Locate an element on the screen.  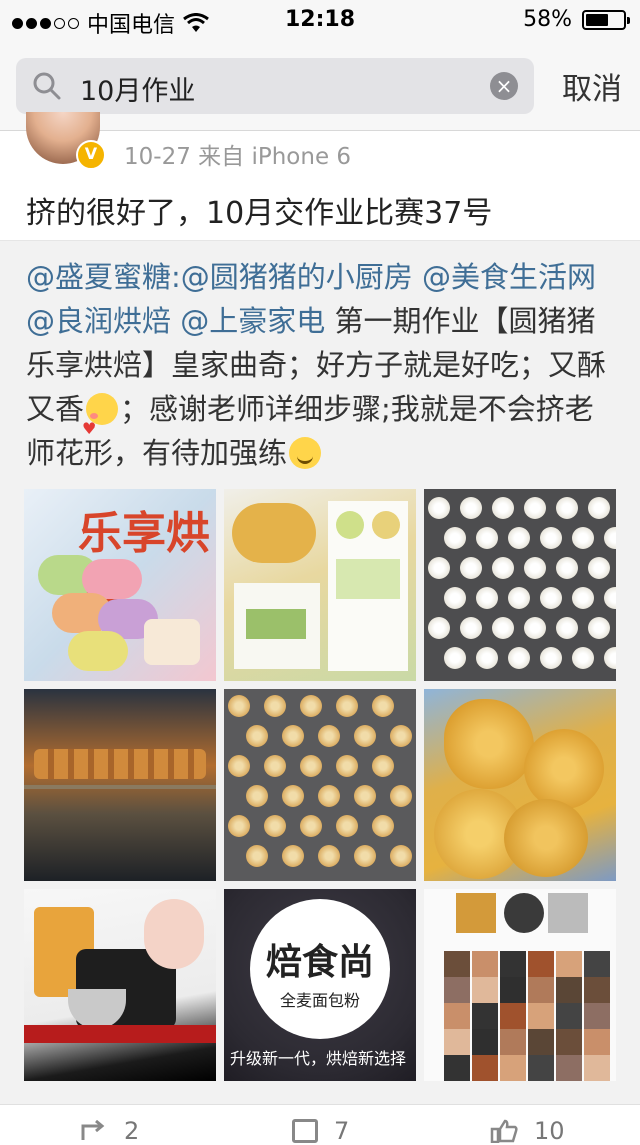
post-meta: 10-27 来自 iPhone 6 is located at coordinates (238, 157).